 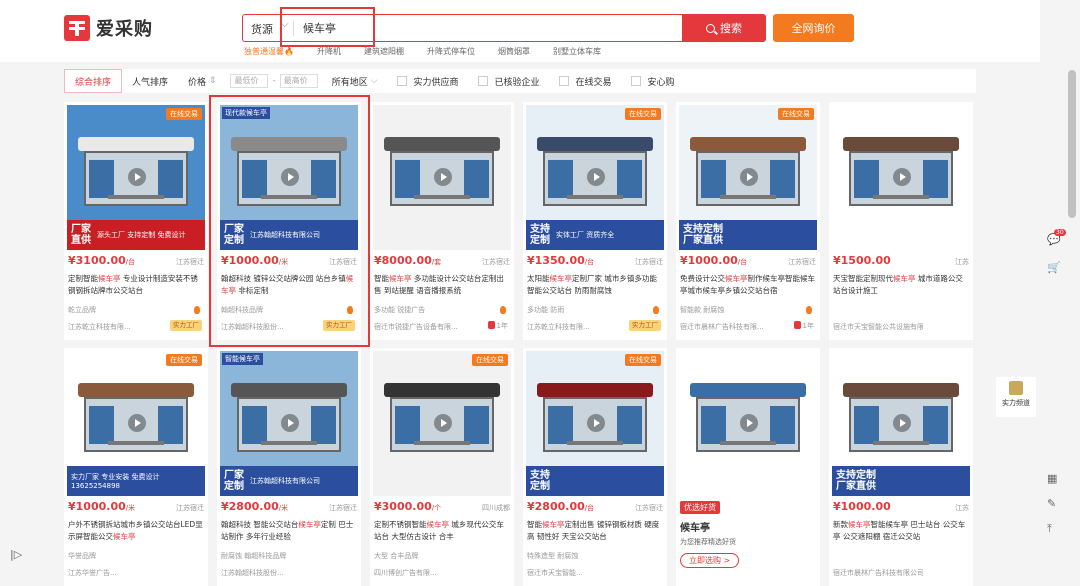 I want to click on product-image: 在线交易 实力厂家 专业安装 免费设计 13625254898, so click(x=136, y=423).